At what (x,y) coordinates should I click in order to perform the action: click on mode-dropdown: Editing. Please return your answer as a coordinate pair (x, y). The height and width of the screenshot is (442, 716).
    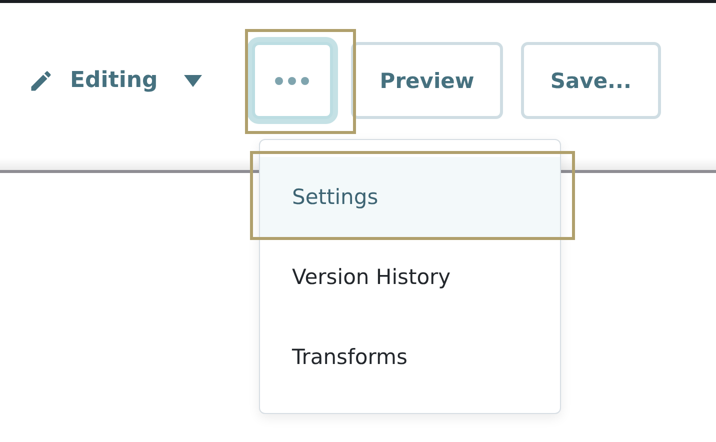
    Looking at the image, I should click on (115, 81).